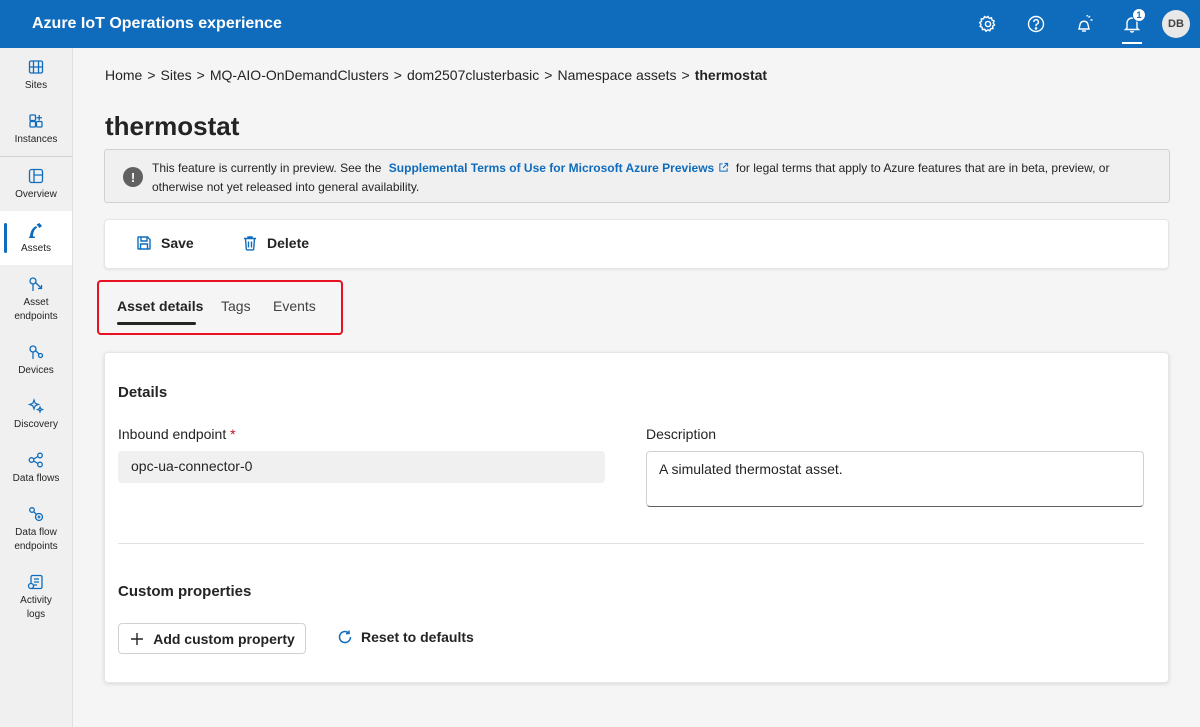 This screenshot has width=1200, height=727. What do you see at coordinates (36, 85) in the screenshot?
I see `sidebar-item-label: Sites` at bounding box center [36, 85].